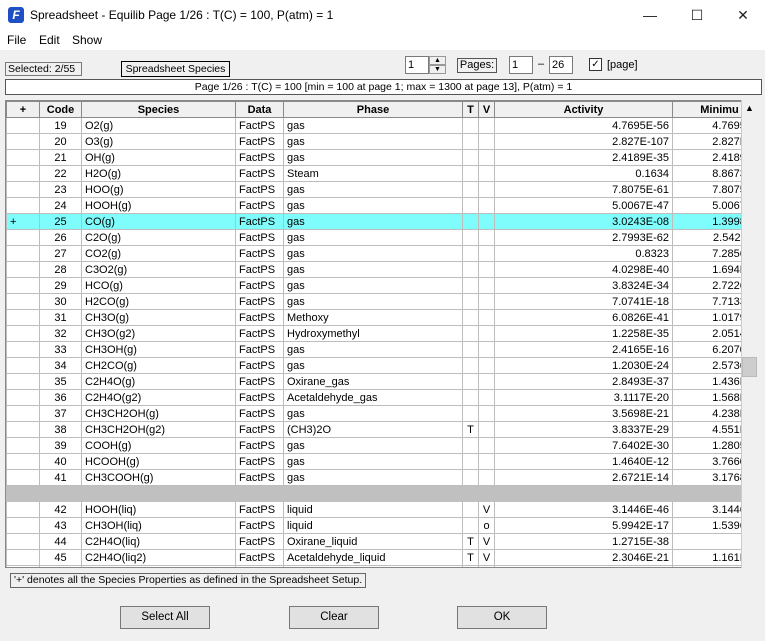 This screenshot has height=641, width=765. I want to click on cell-activity: 3.5698E-21, so click(583, 413).